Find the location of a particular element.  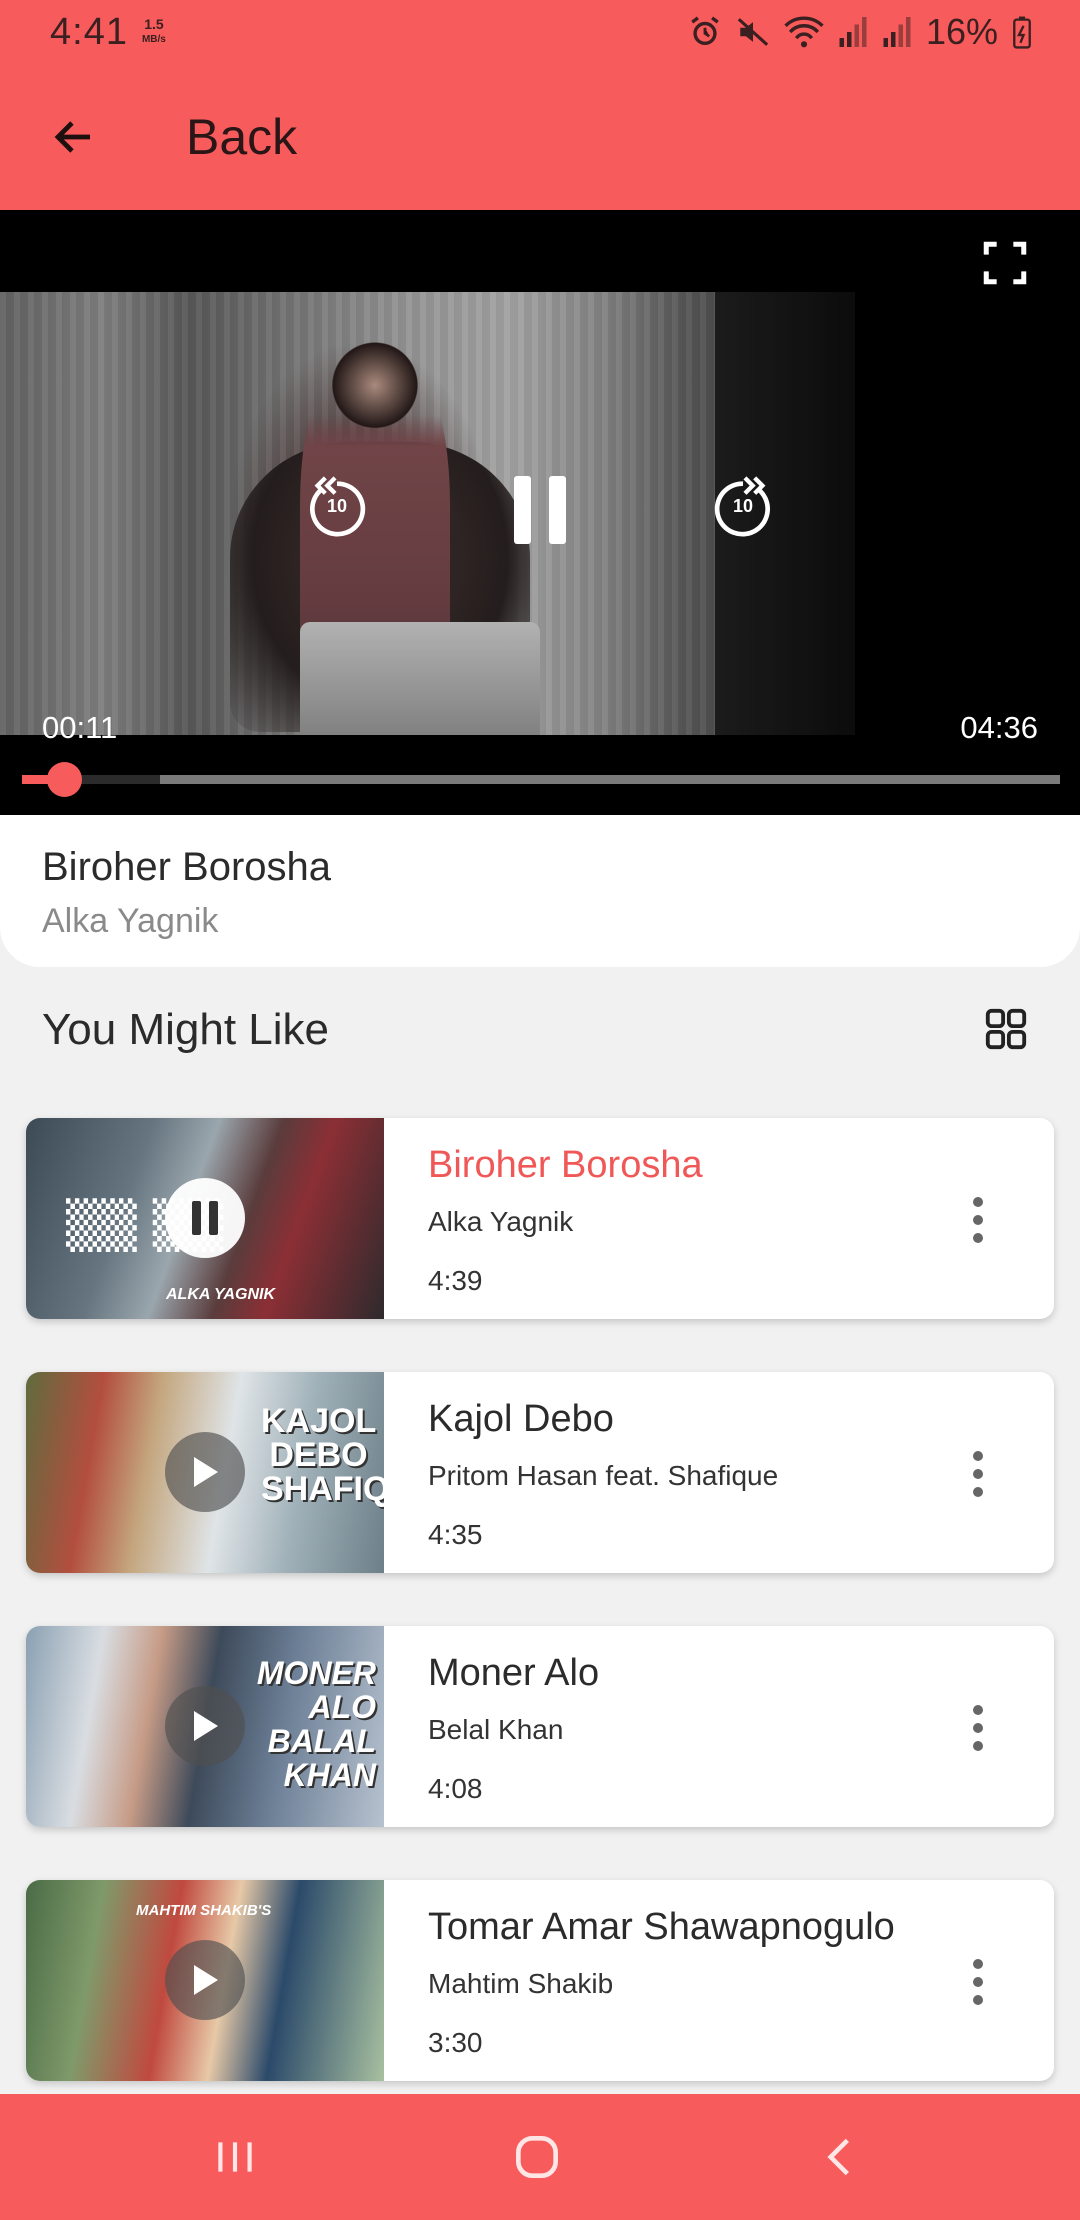

song-artist: Alka Yagnik is located at coordinates (501, 1221).